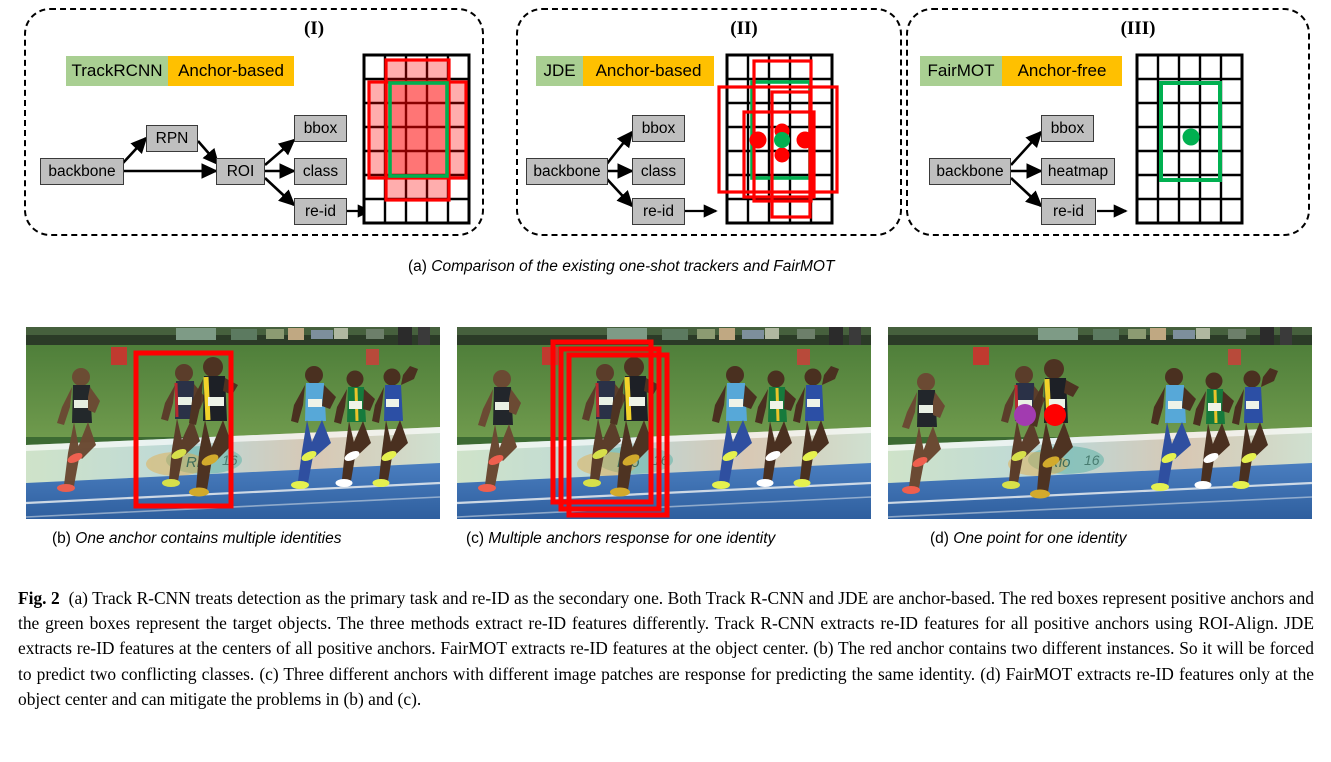 The height and width of the screenshot is (762, 1331). What do you see at coordinates (61, 538) in the screenshot?
I see `subcaption-b-tag: (b)` at bounding box center [61, 538].